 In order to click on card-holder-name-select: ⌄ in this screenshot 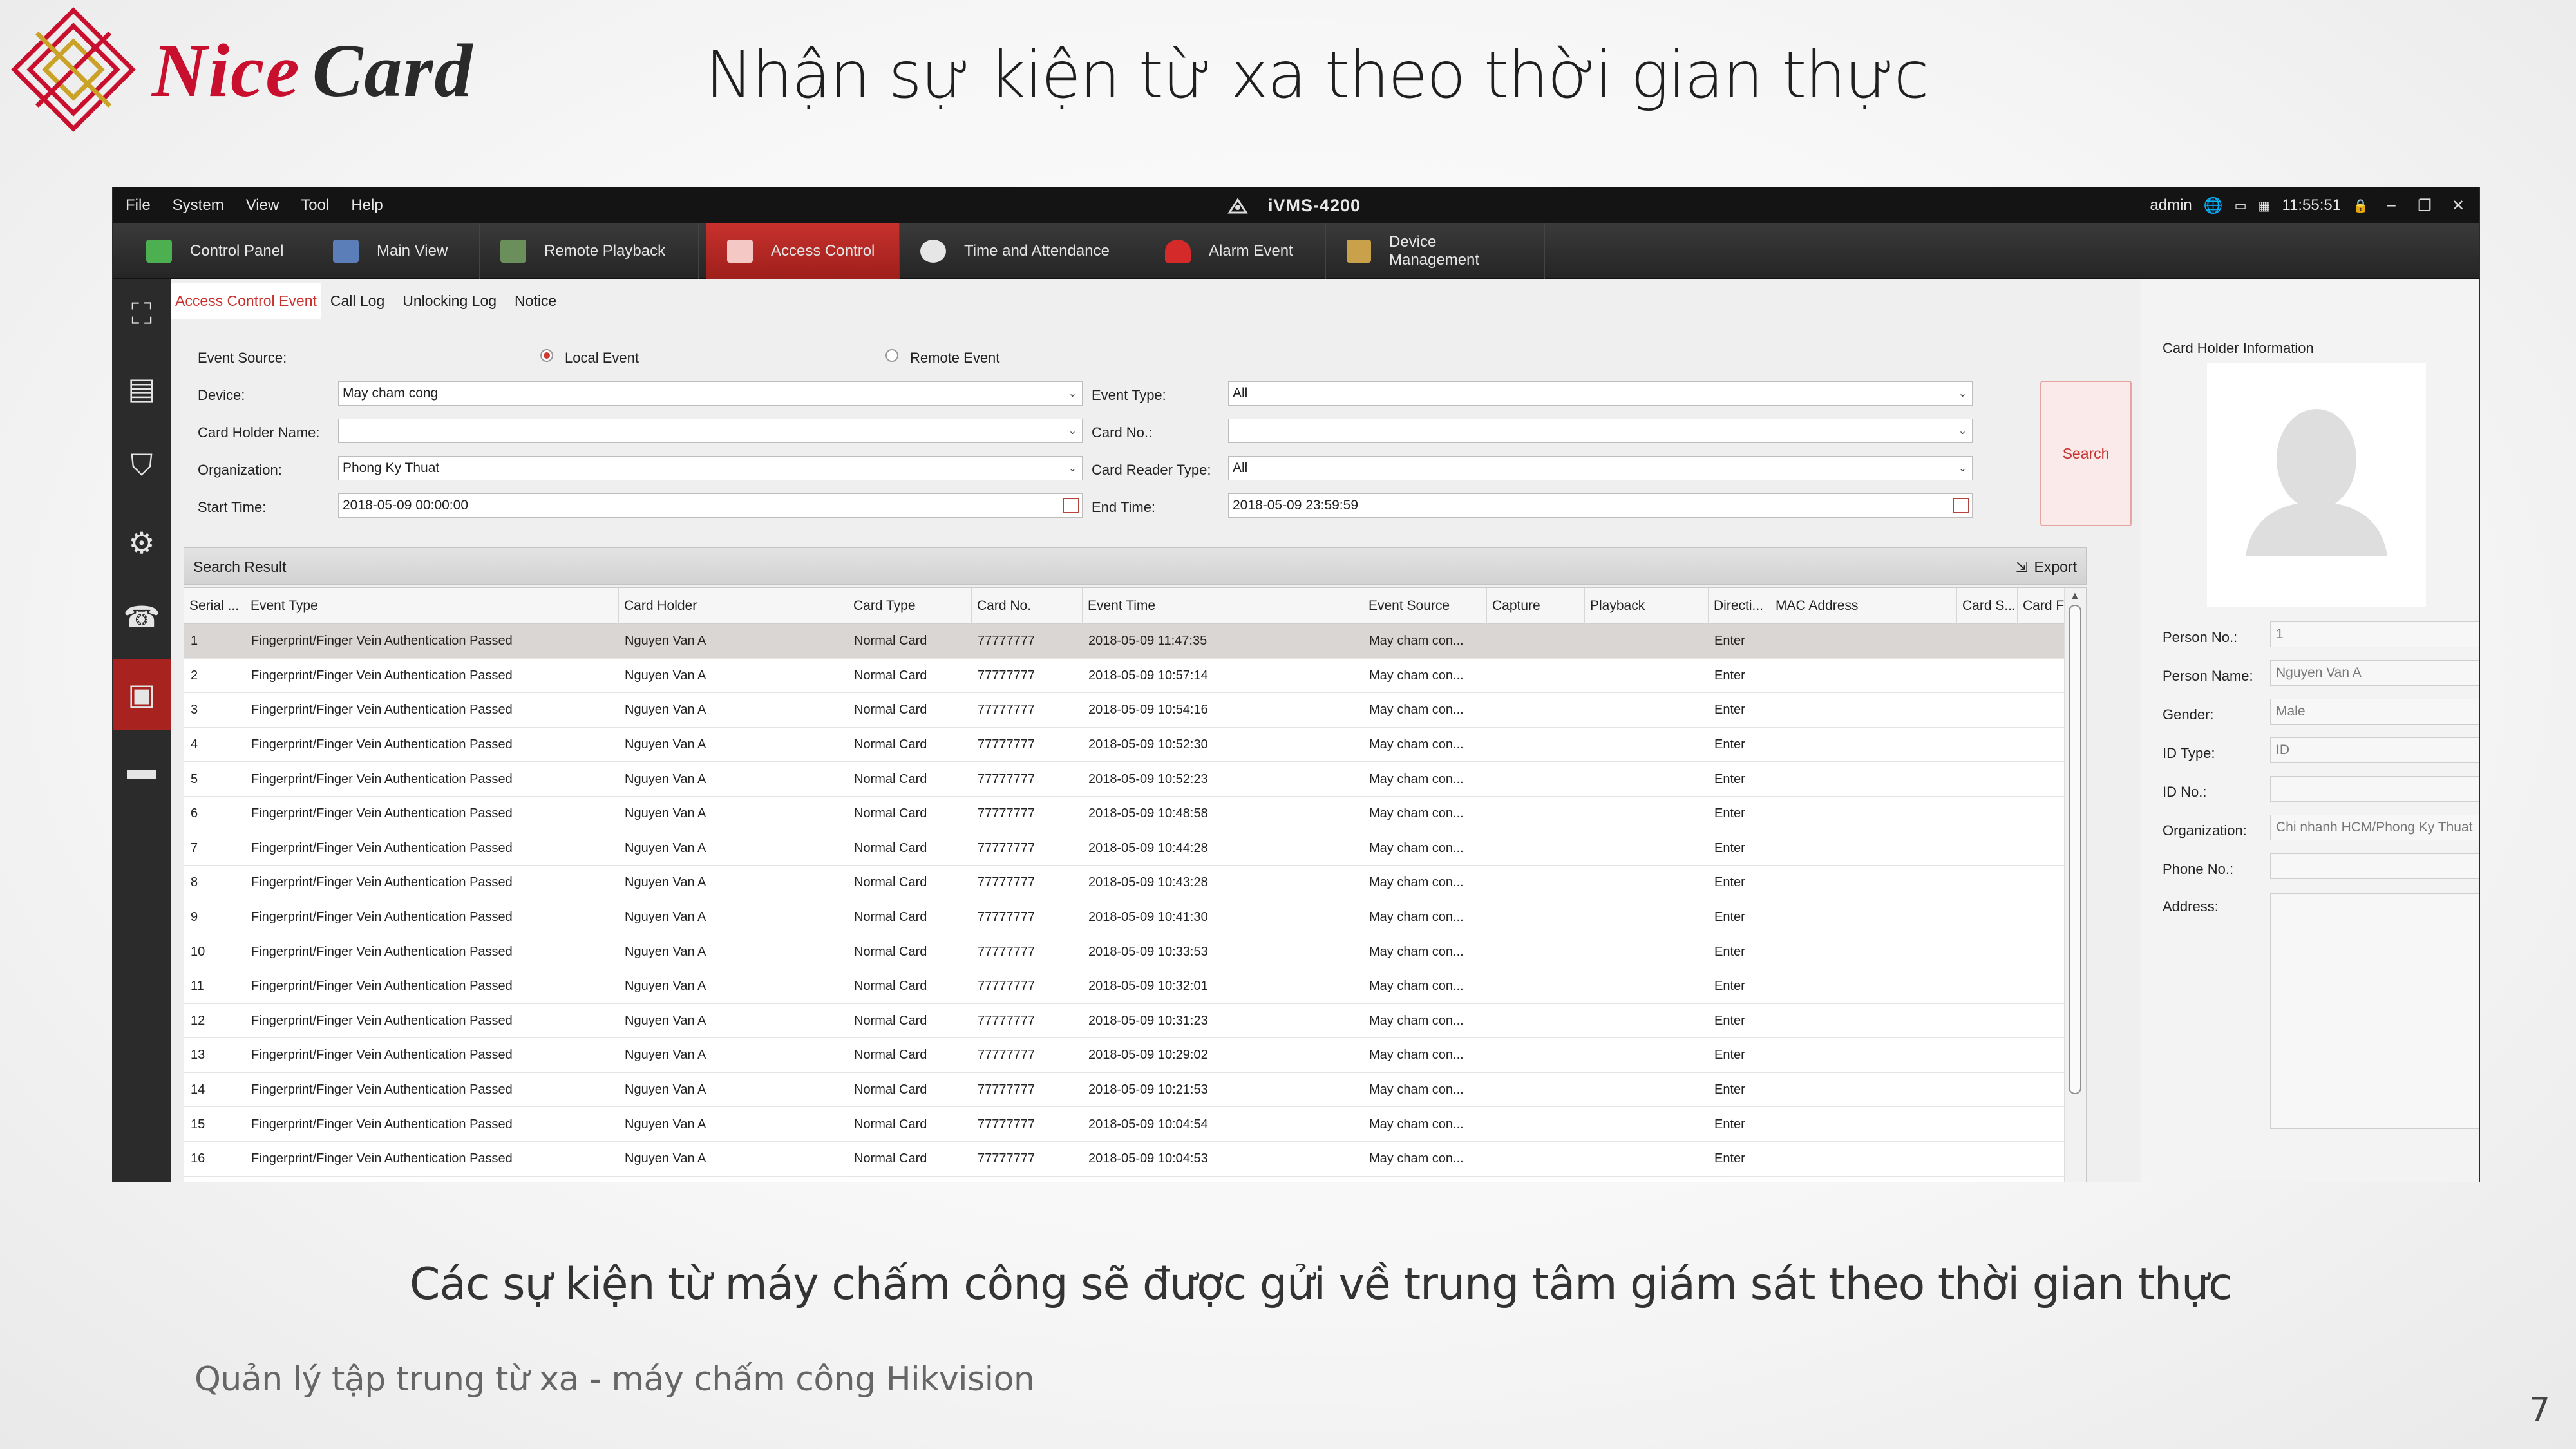, I will do `click(711, 431)`.